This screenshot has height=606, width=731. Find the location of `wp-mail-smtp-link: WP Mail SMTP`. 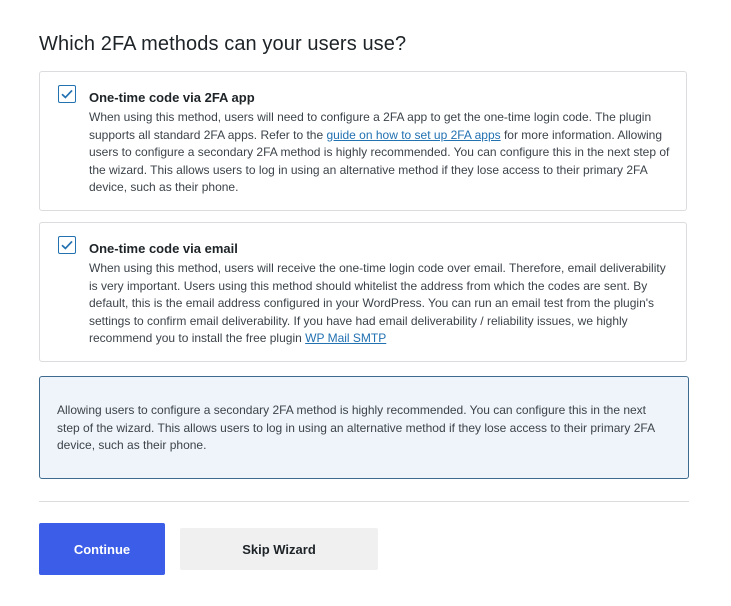

wp-mail-smtp-link: WP Mail SMTP is located at coordinates (345, 338).